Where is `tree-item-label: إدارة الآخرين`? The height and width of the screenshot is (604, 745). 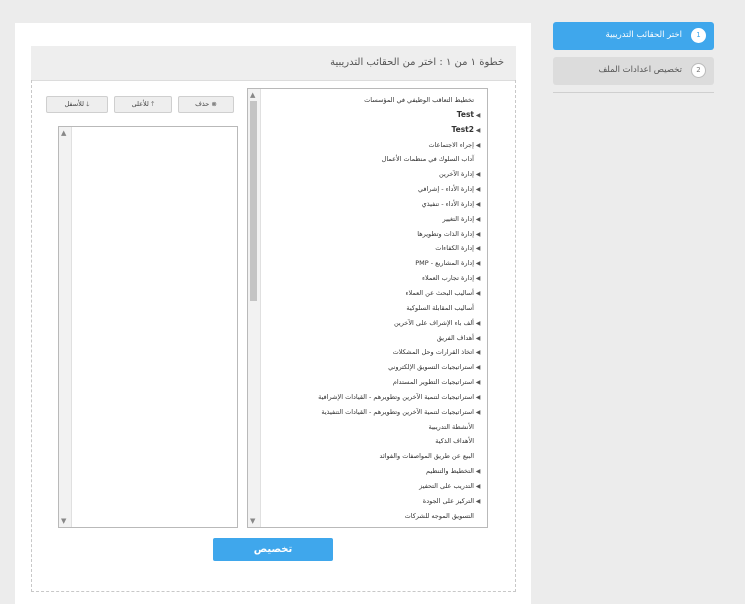
tree-item-label: إدارة الآخرين is located at coordinates (456, 174).